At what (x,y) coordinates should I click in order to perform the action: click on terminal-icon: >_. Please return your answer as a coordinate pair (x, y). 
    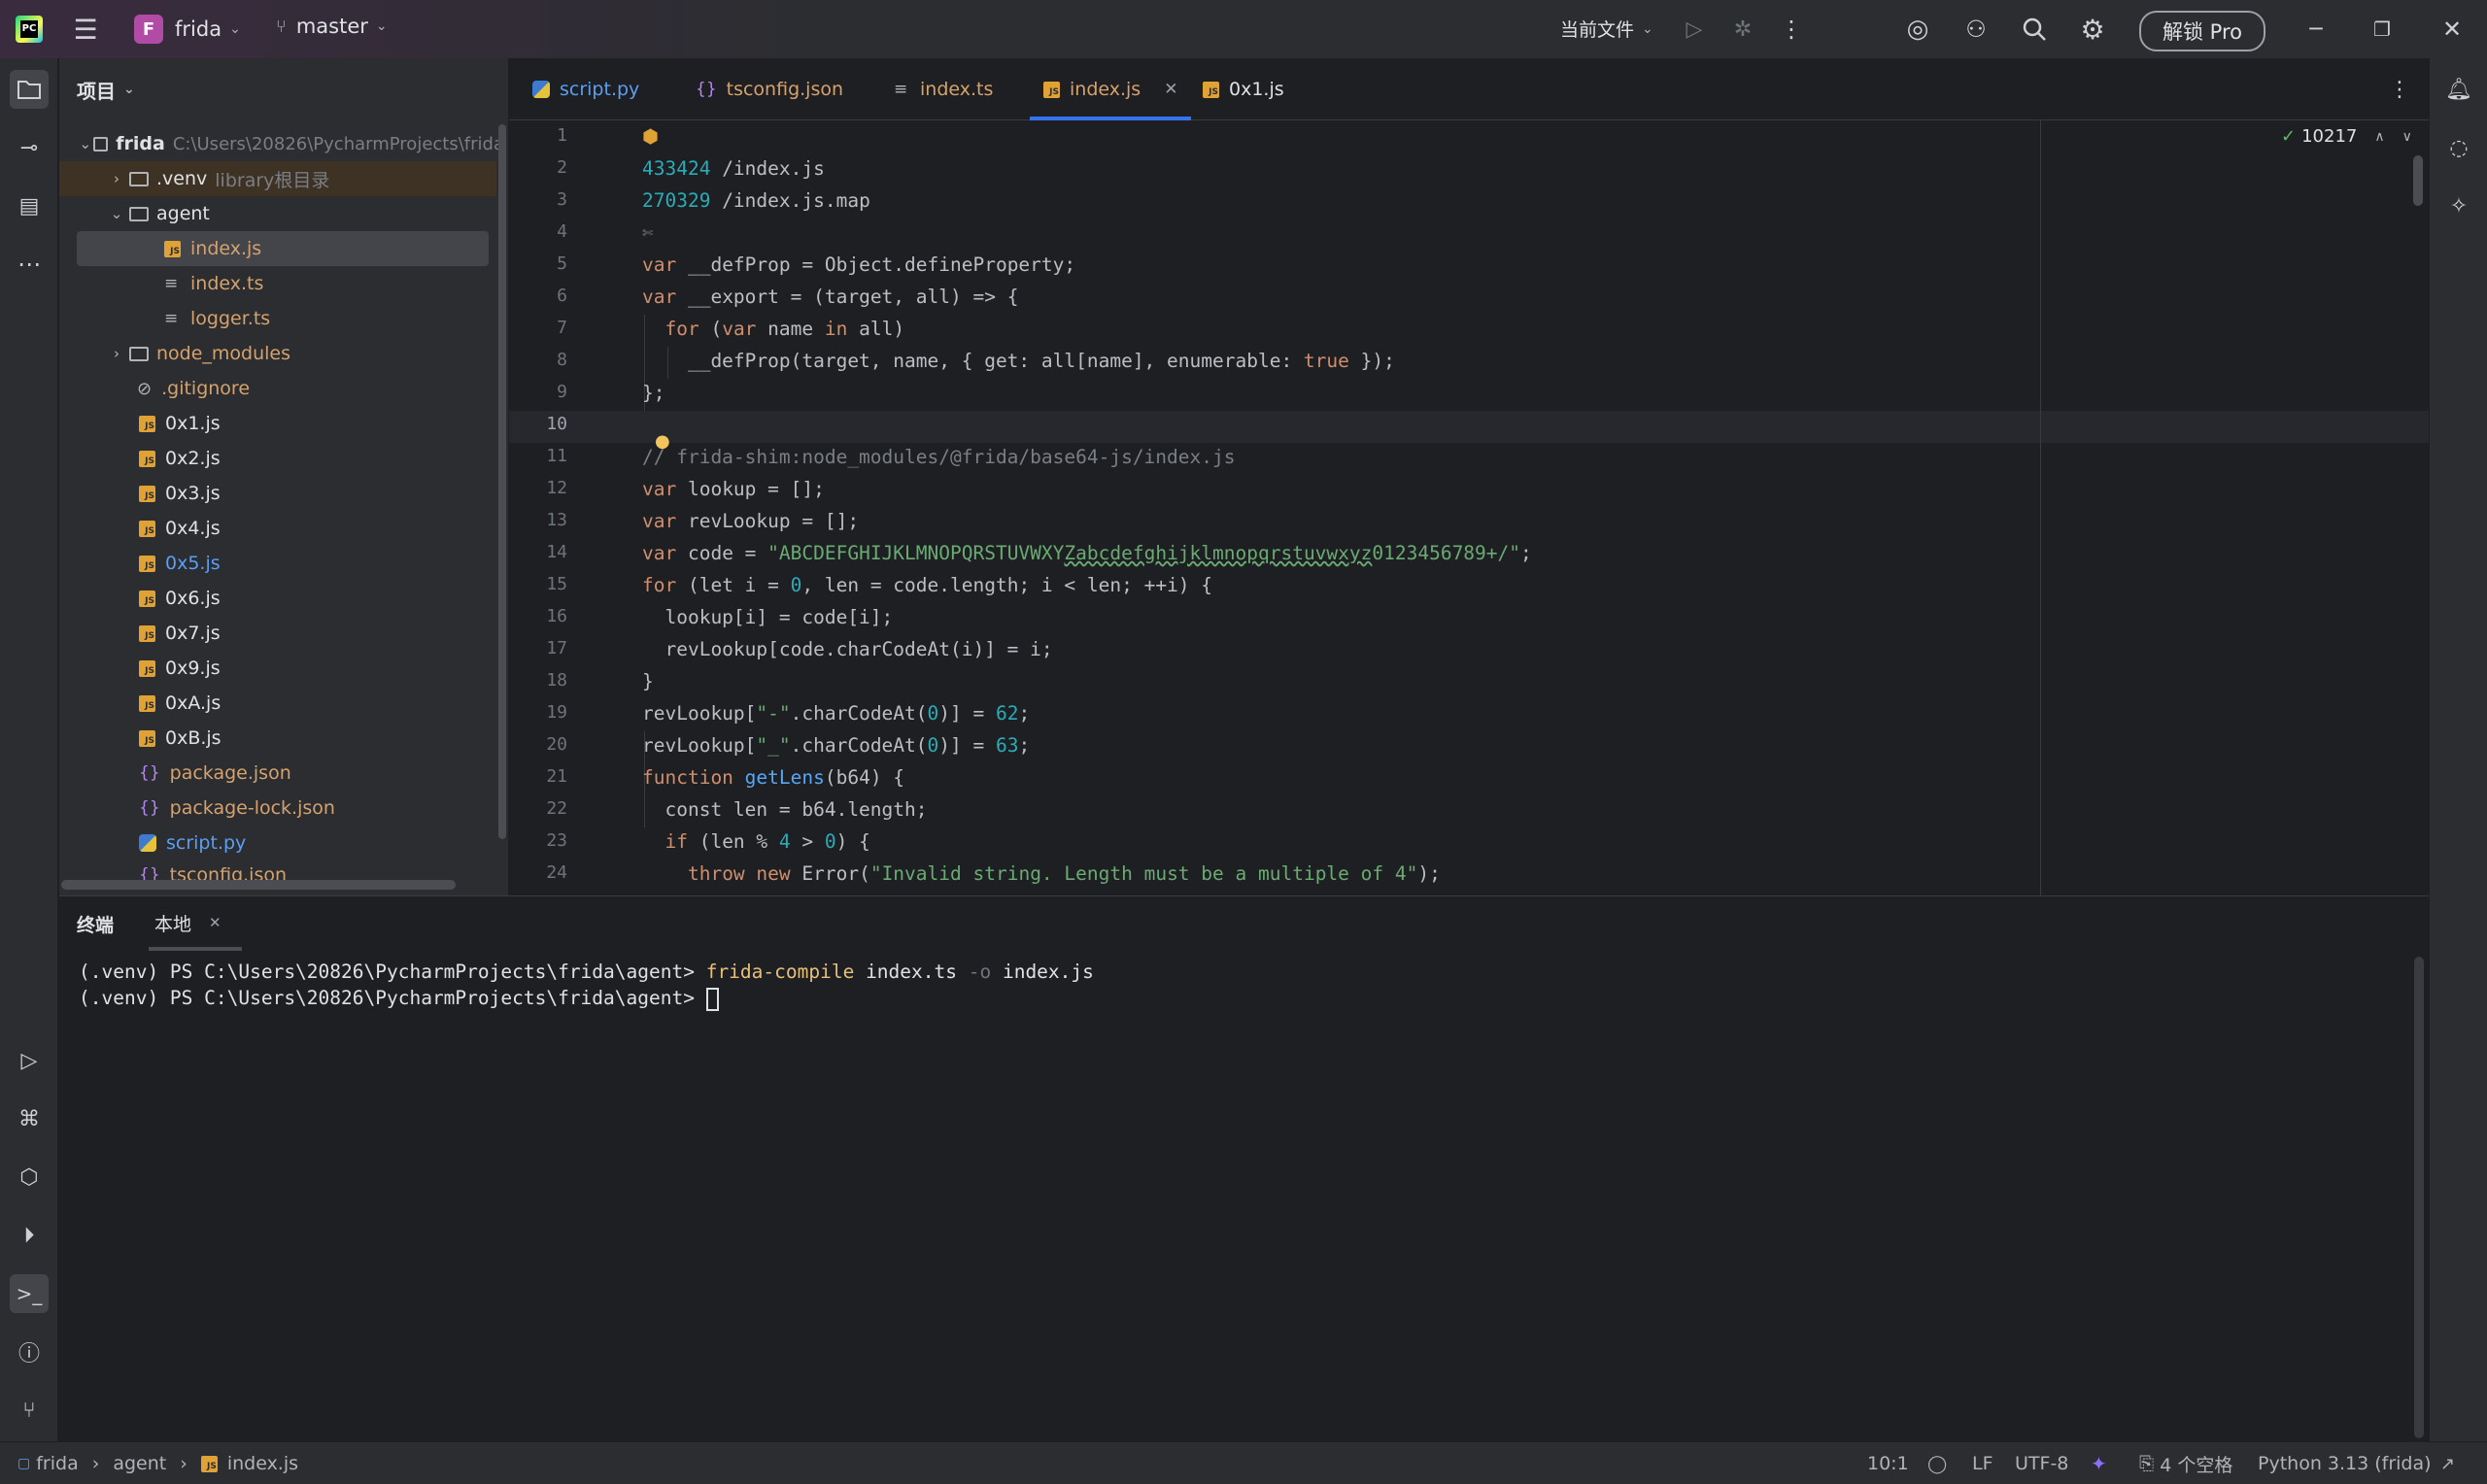
    Looking at the image, I should click on (29, 1293).